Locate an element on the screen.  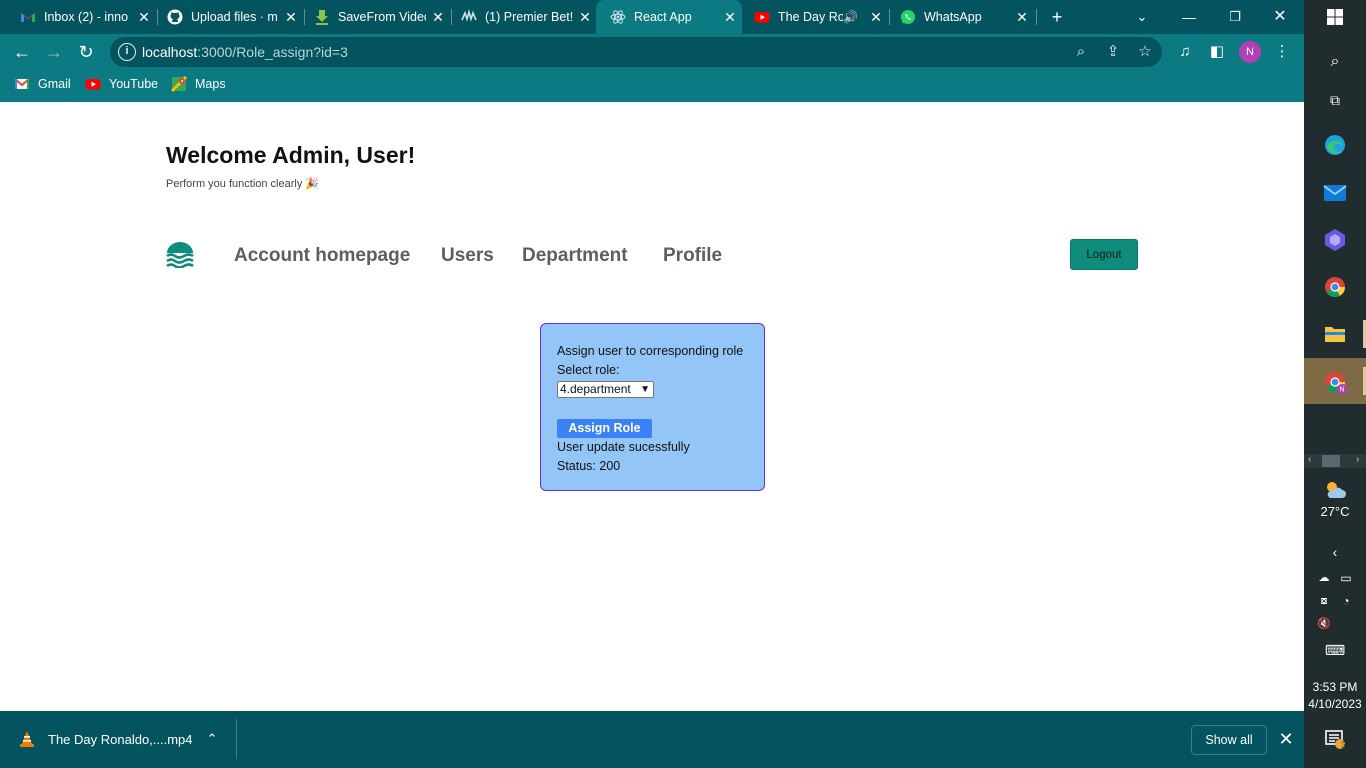
tab-title: WhatsApp is located at coordinates (953, 17).